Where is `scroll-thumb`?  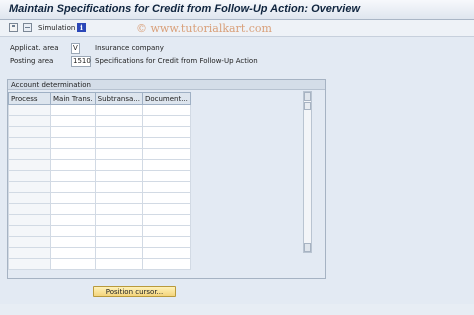 scroll-thumb is located at coordinates (307, 106).